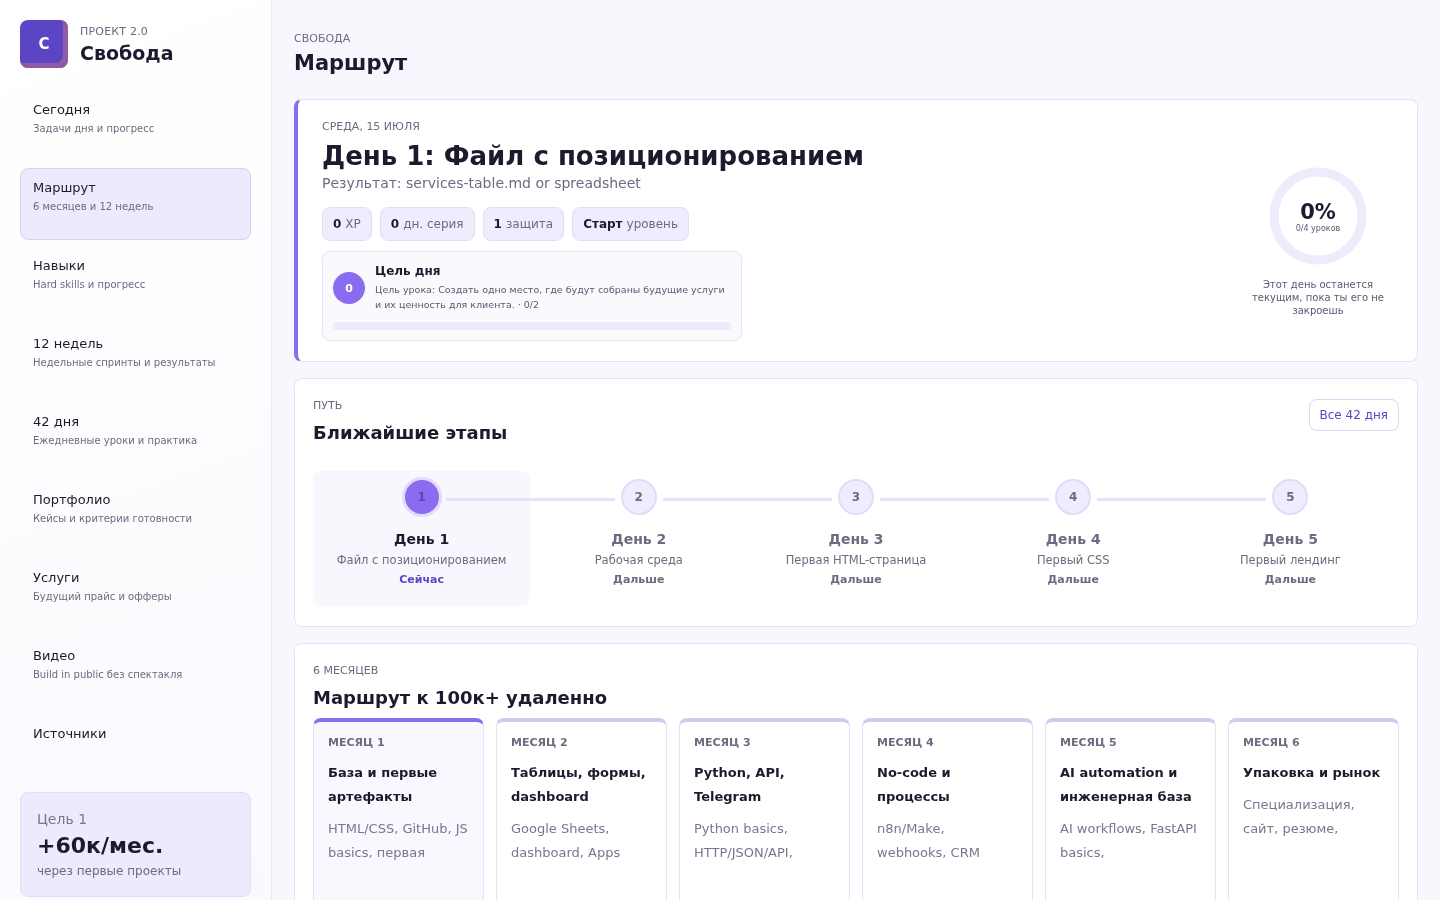 The width and height of the screenshot is (1440, 900). Describe the element at coordinates (116, 440) in the screenshot. I see `nav-description: Ежедневные уроки и практика` at that location.